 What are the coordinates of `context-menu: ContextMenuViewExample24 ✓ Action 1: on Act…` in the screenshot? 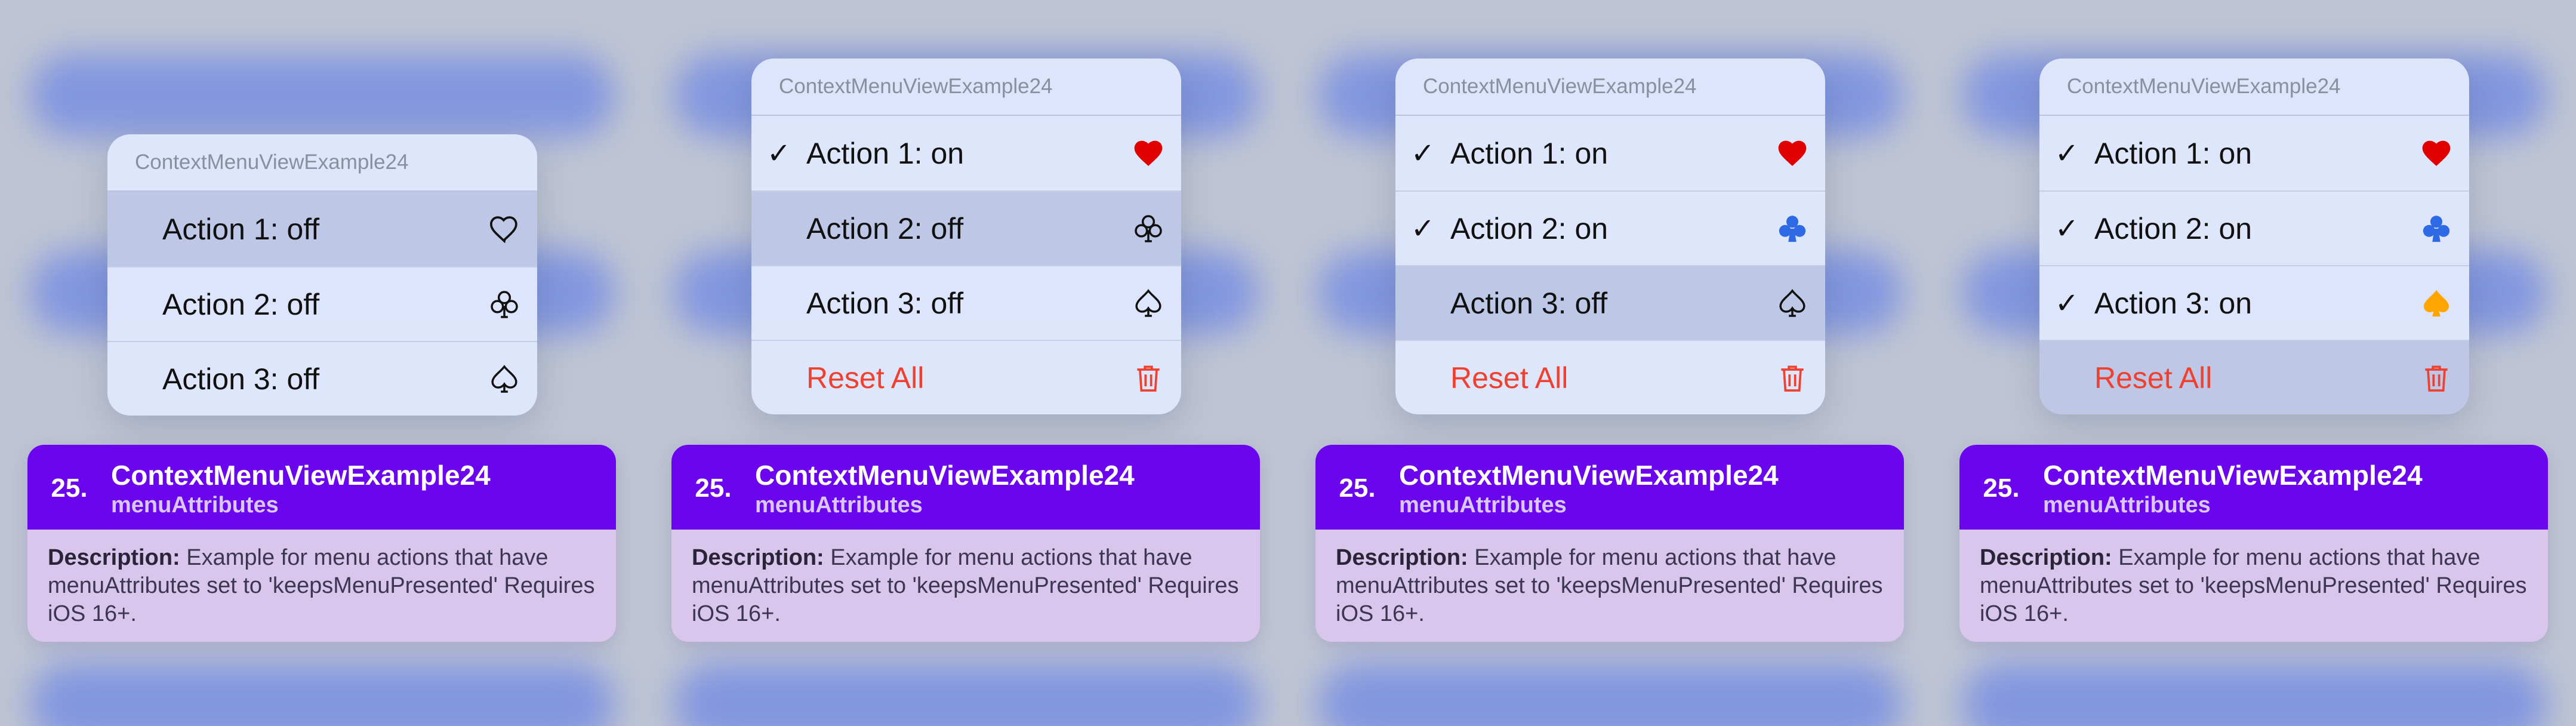 It's located at (966, 236).